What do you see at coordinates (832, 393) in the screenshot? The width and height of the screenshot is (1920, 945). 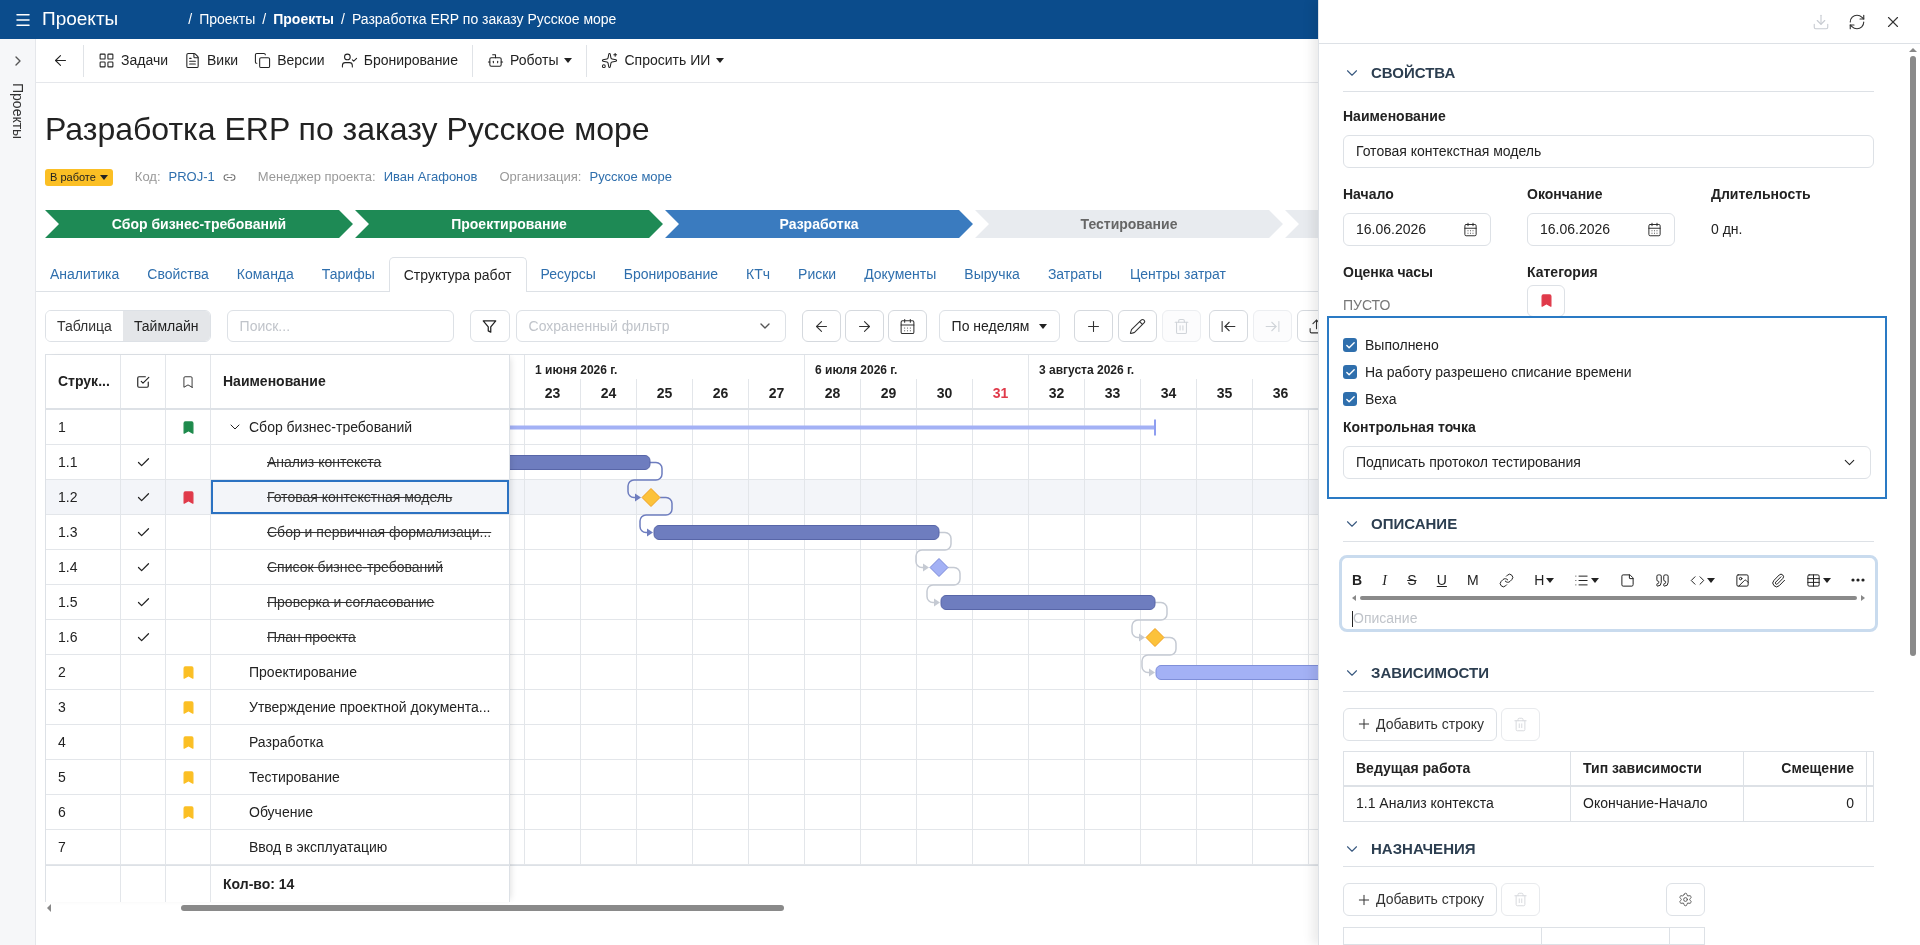 I see `week-header: 28` at bounding box center [832, 393].